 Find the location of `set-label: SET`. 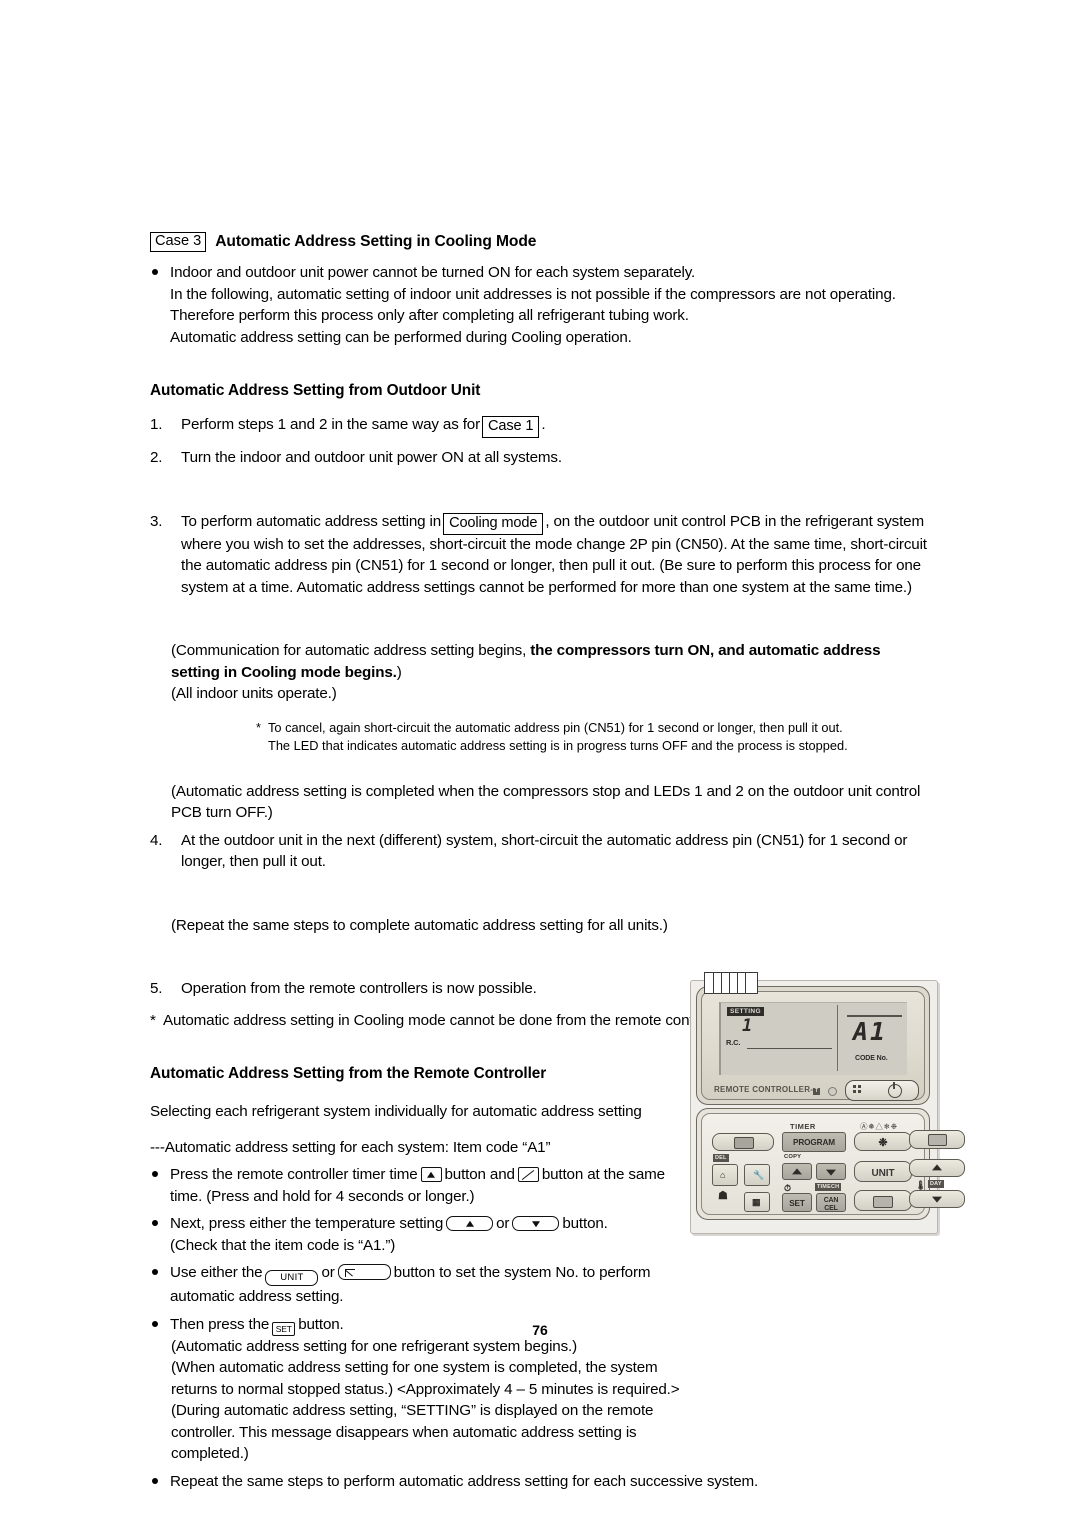

set-label: SET is located at coordinates (797, 1203).